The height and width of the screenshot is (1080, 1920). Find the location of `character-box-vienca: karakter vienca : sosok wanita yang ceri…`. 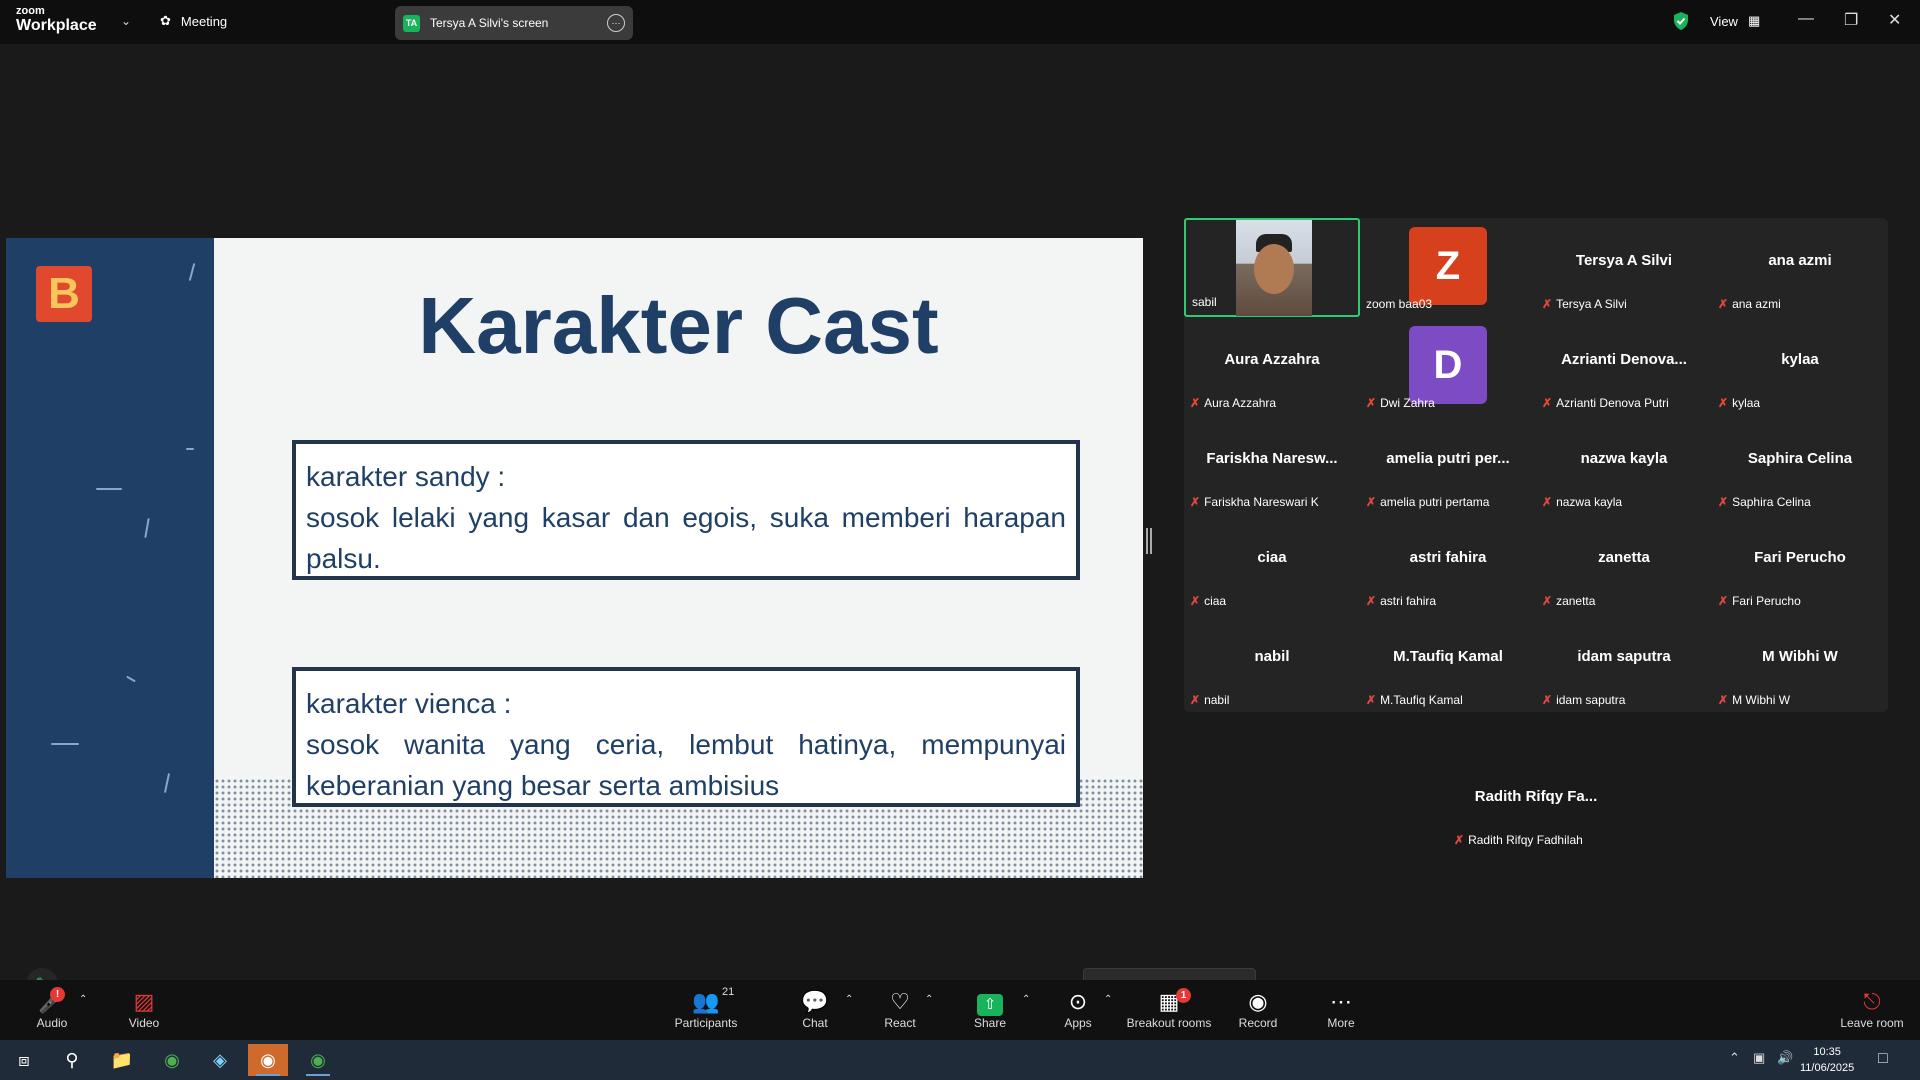

character-box-vienca: karakter vienca : sosok wanita yang ceri… is located at coordinates (686, 737).